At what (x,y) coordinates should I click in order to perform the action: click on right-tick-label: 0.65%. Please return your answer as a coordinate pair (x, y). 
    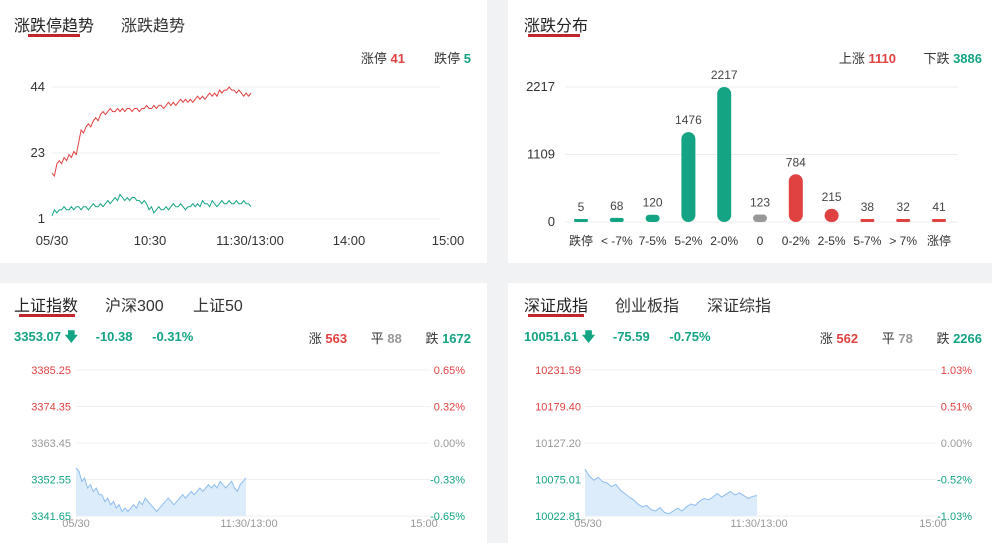
    Looking at the image, I should click on (449, 371).